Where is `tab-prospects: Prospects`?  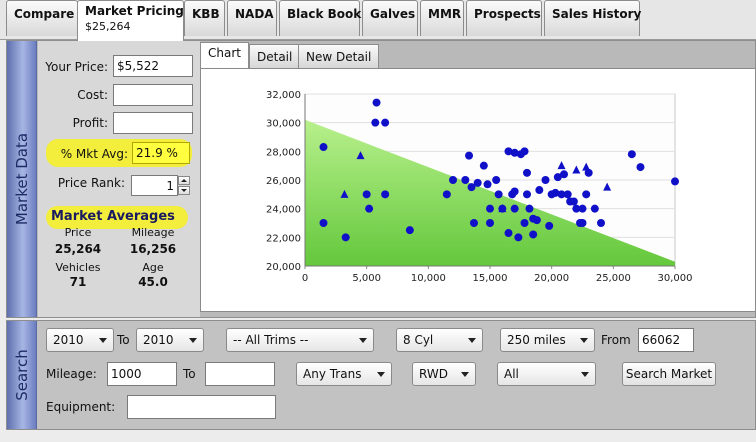
tab-prospects: Prospects is located at coordinates (504, 18).